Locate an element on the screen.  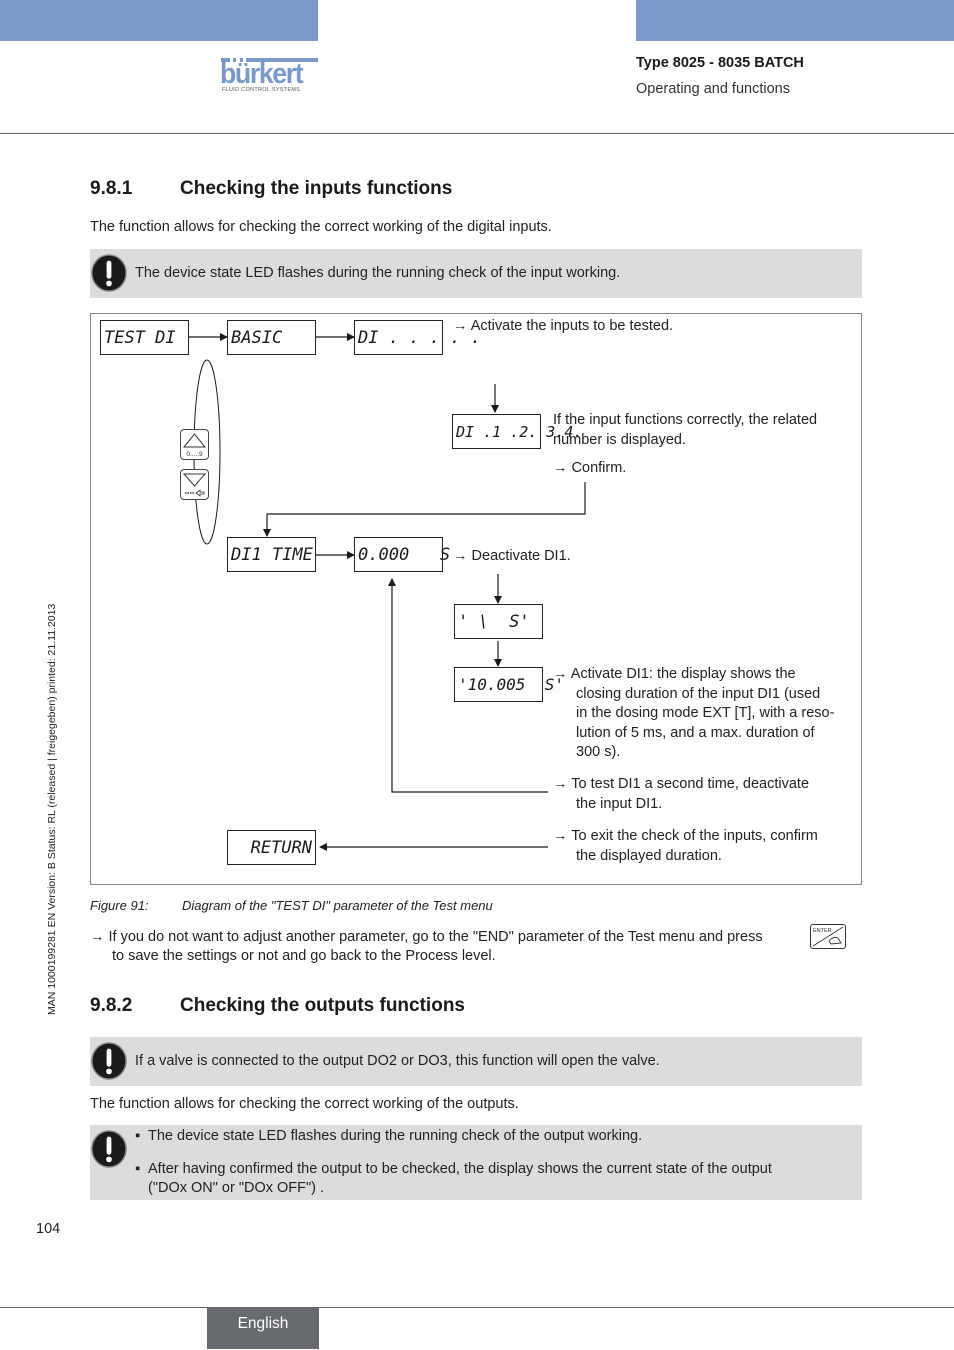
language-tab: English is located at coordinates (263, 1328).